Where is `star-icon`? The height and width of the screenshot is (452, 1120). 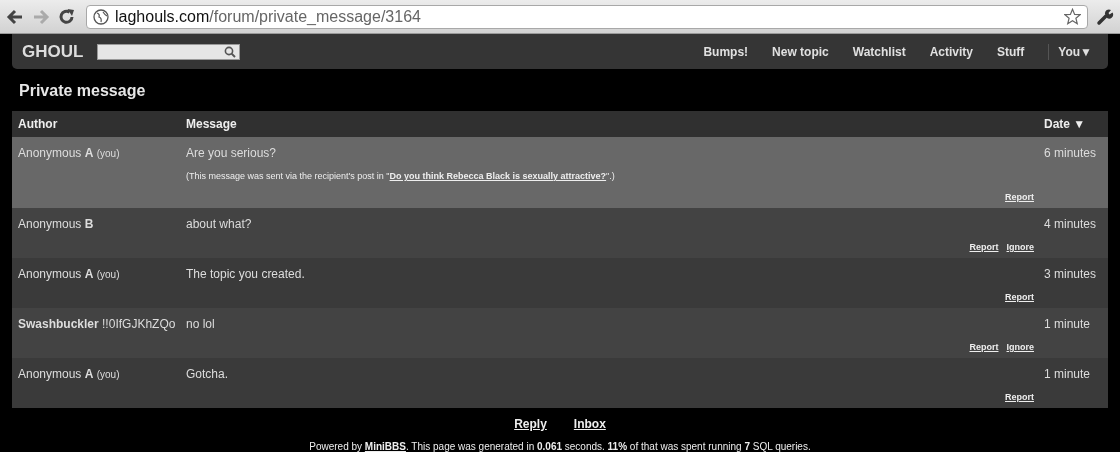 star-icon is located at coordinates (1072, 16).